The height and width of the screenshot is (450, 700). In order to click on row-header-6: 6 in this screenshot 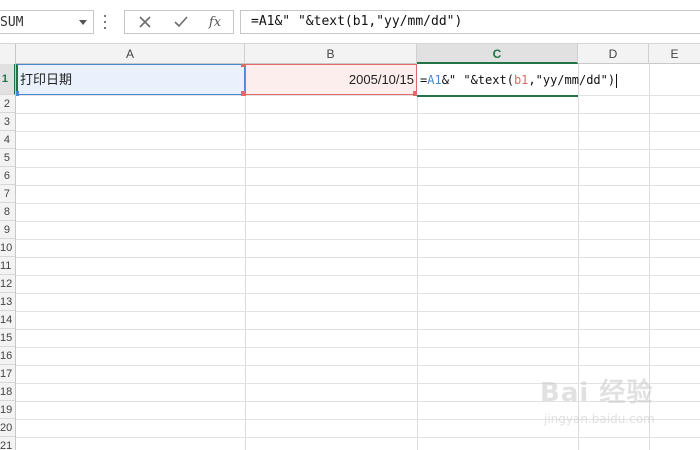, I will do `click(7, 176)`.